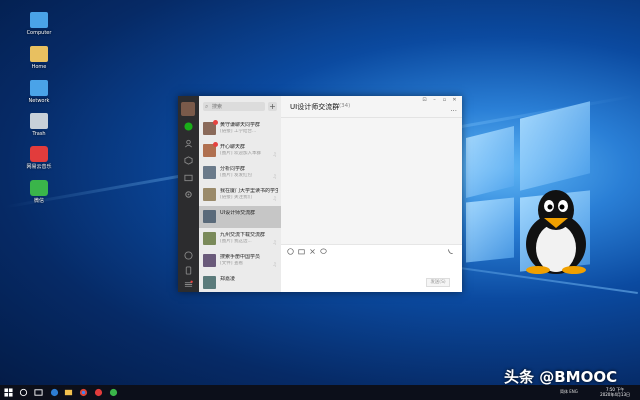 This screenshot has height=400, width=640. Describe the element at coordinates (39, 88) in the screenshot. I see `network-icon` at that location.